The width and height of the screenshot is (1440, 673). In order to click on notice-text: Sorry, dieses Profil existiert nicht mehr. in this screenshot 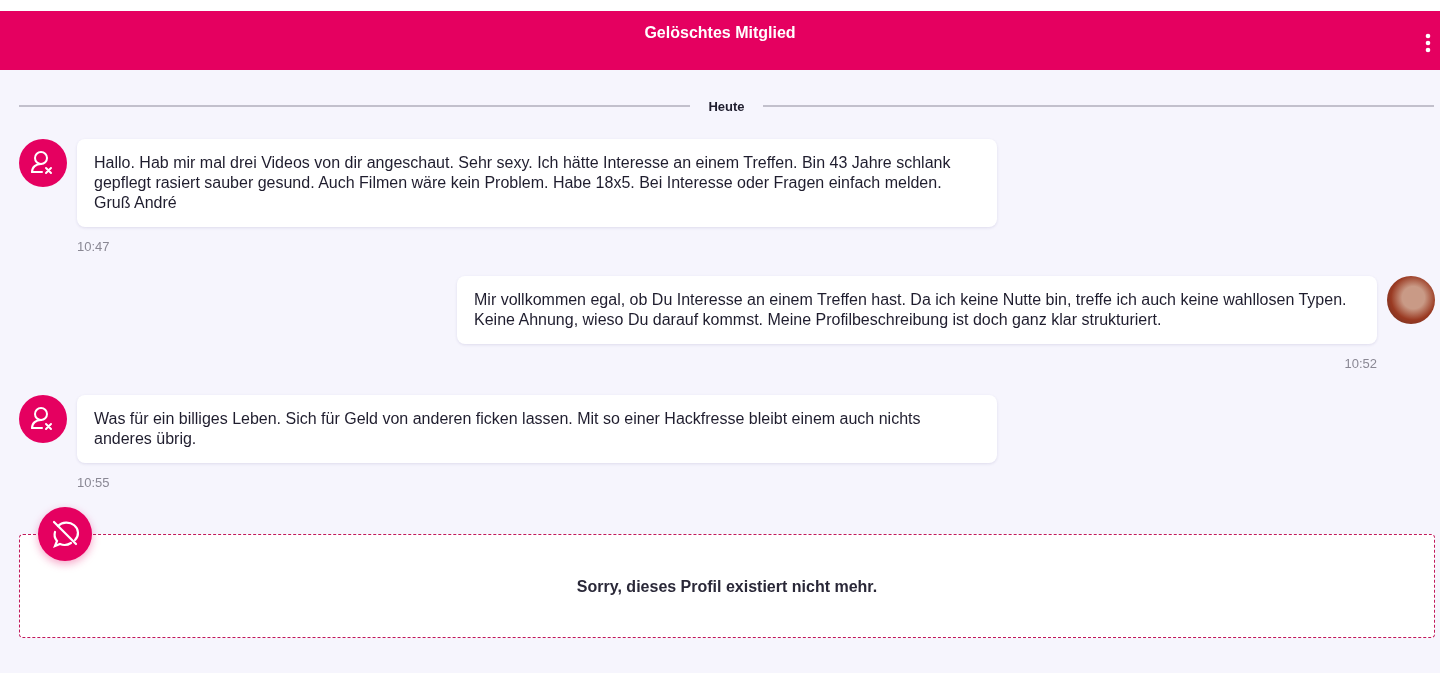, I will do `click(727, 586)`.